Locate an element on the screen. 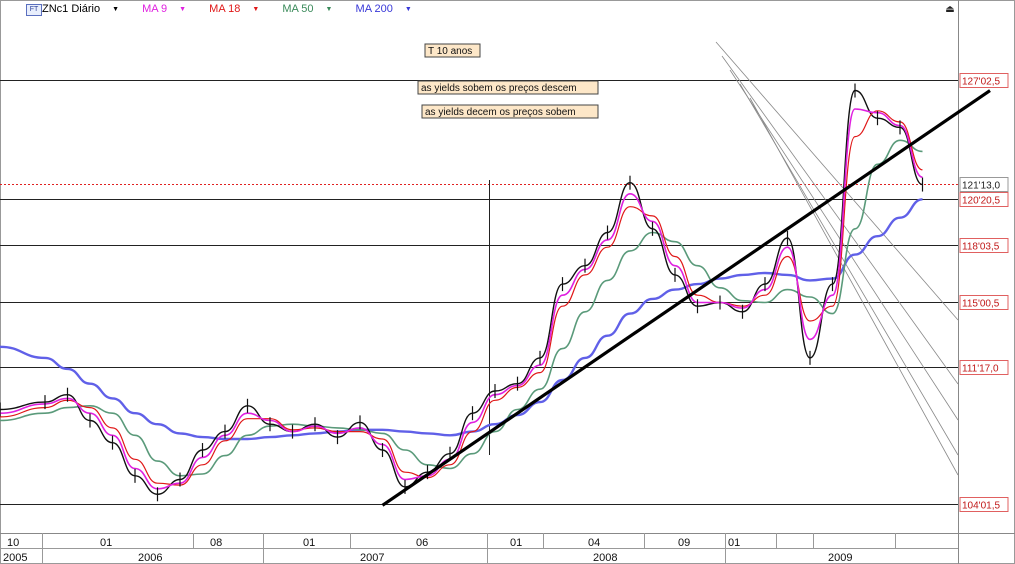 This screenshot has height=564, width=1015. price-level-label: 127'02,5 is located at coordinates (984, 80).